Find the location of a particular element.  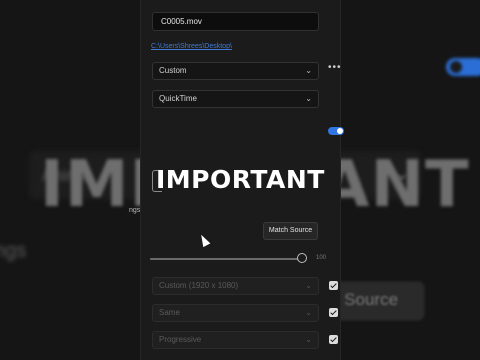

filename-field: C0005.mov is located at coordinates (235, 21).